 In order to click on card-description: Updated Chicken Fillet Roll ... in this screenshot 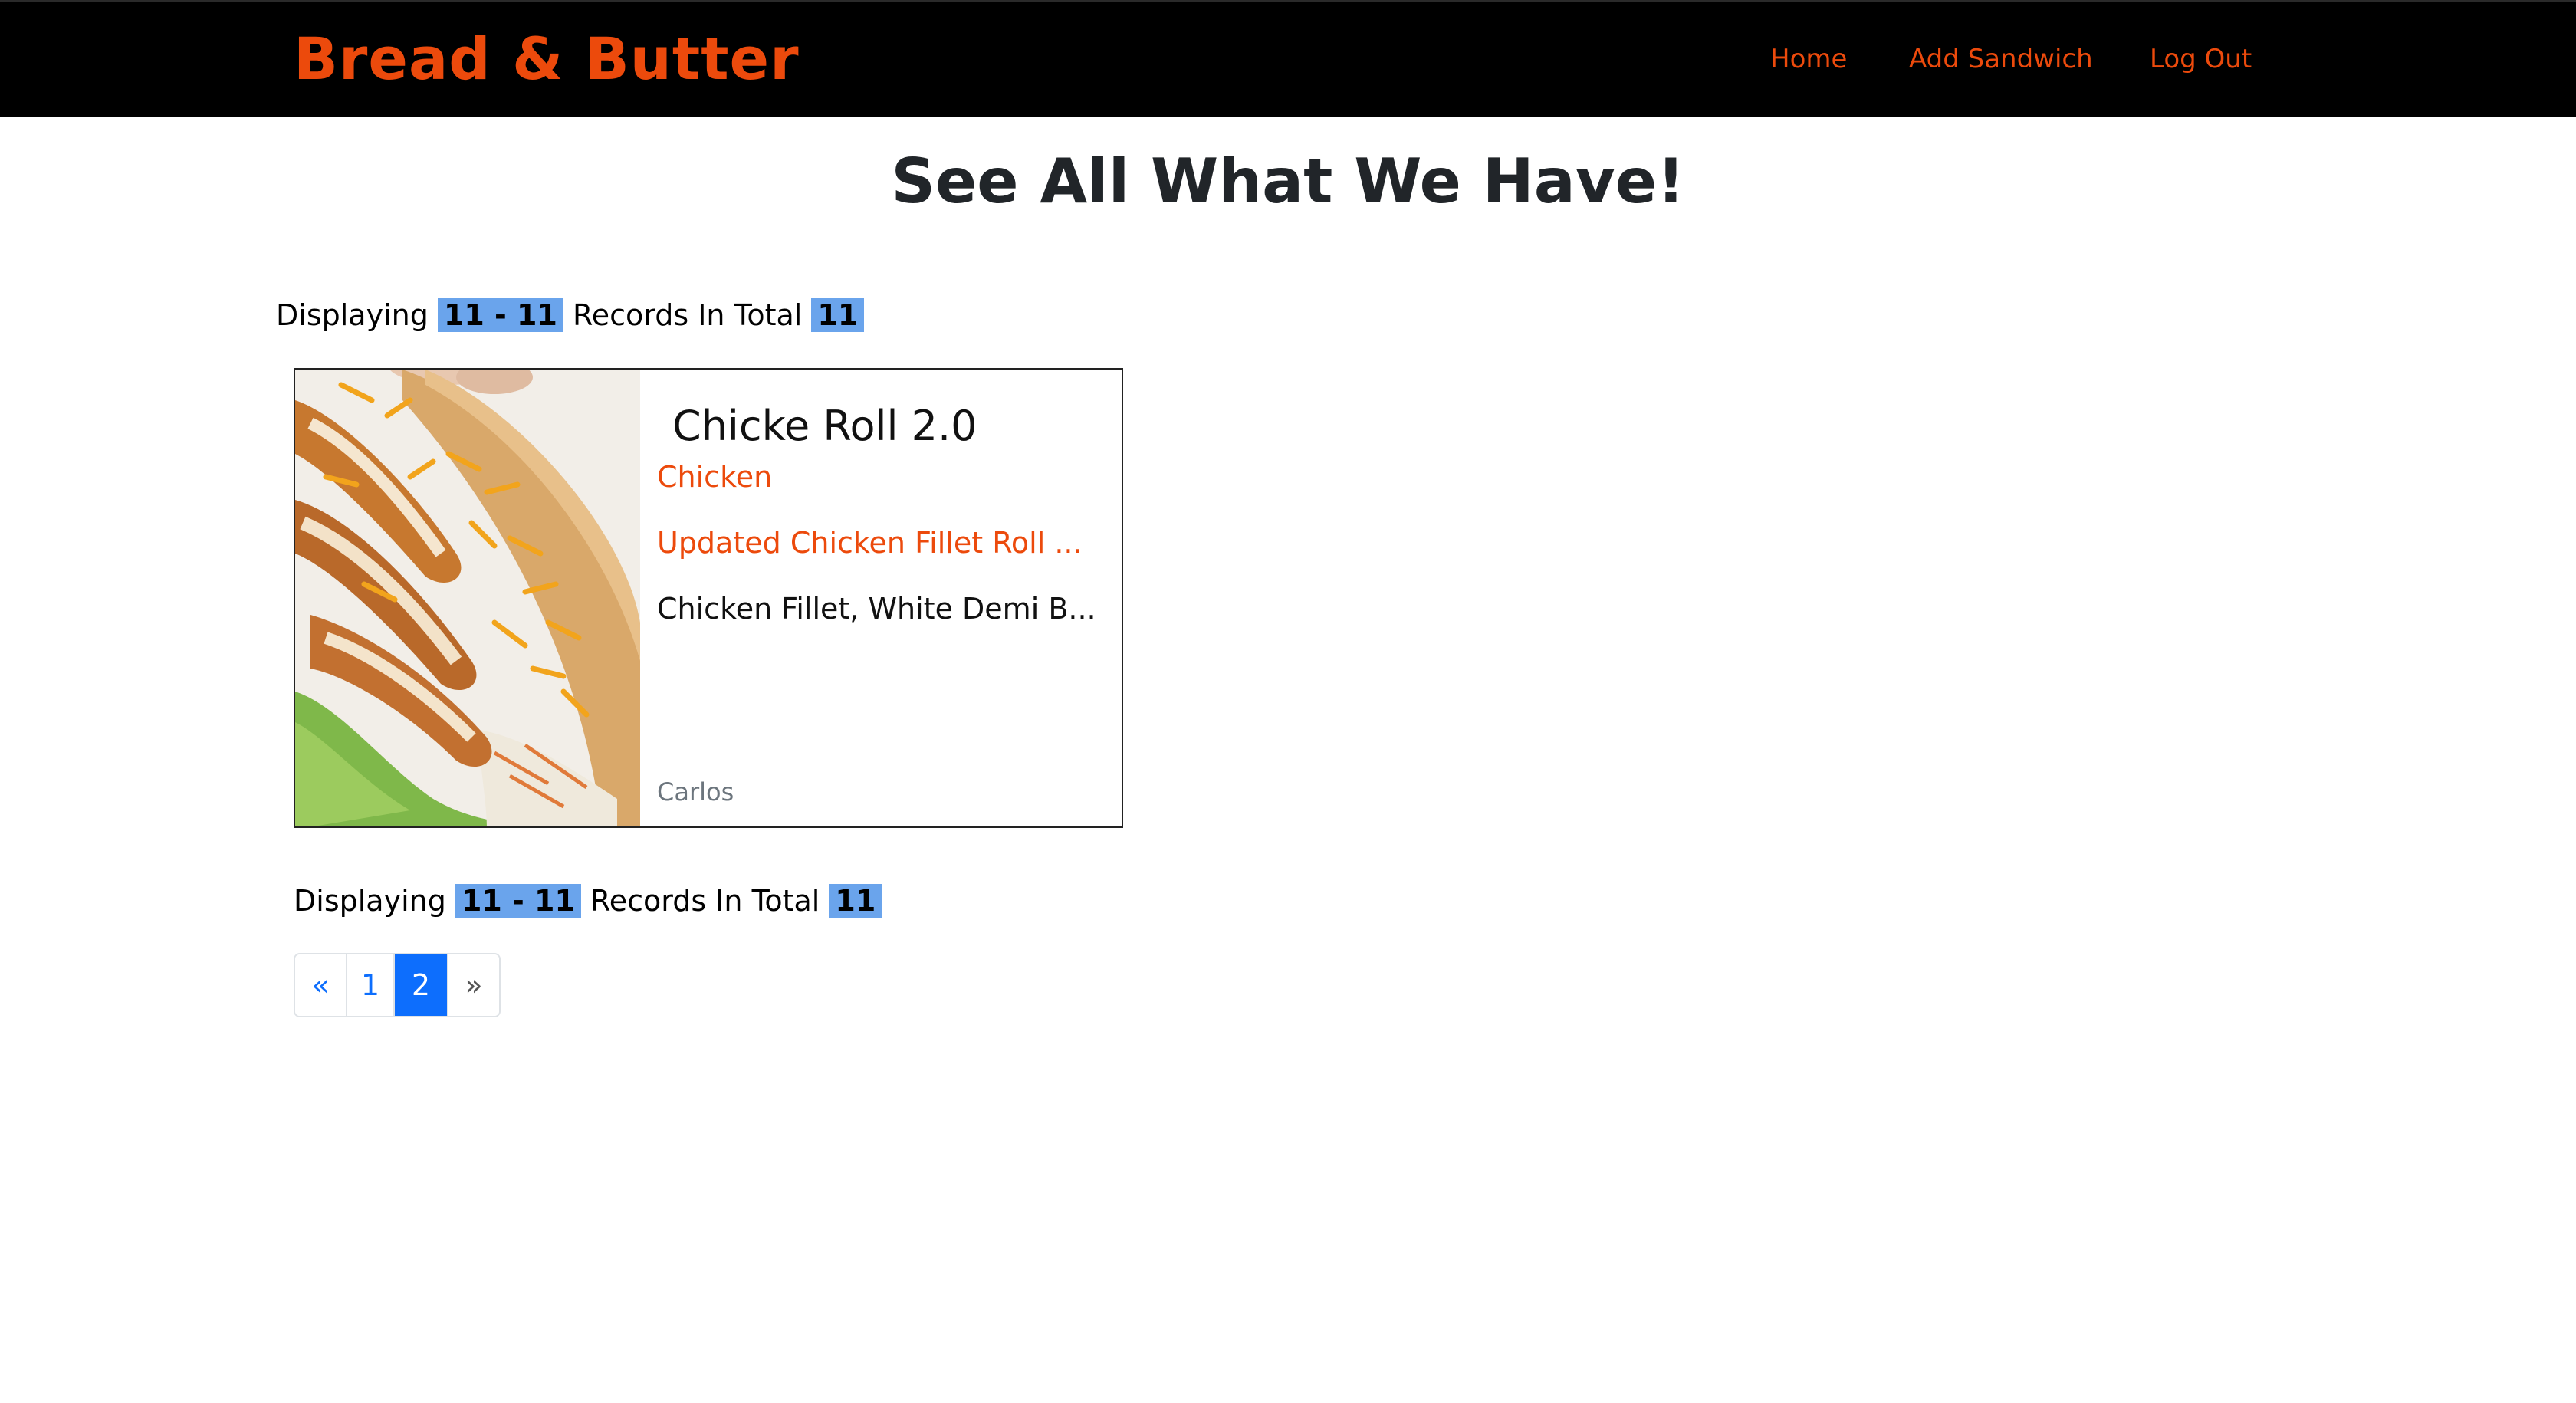, I will do `click(870, 543)`.